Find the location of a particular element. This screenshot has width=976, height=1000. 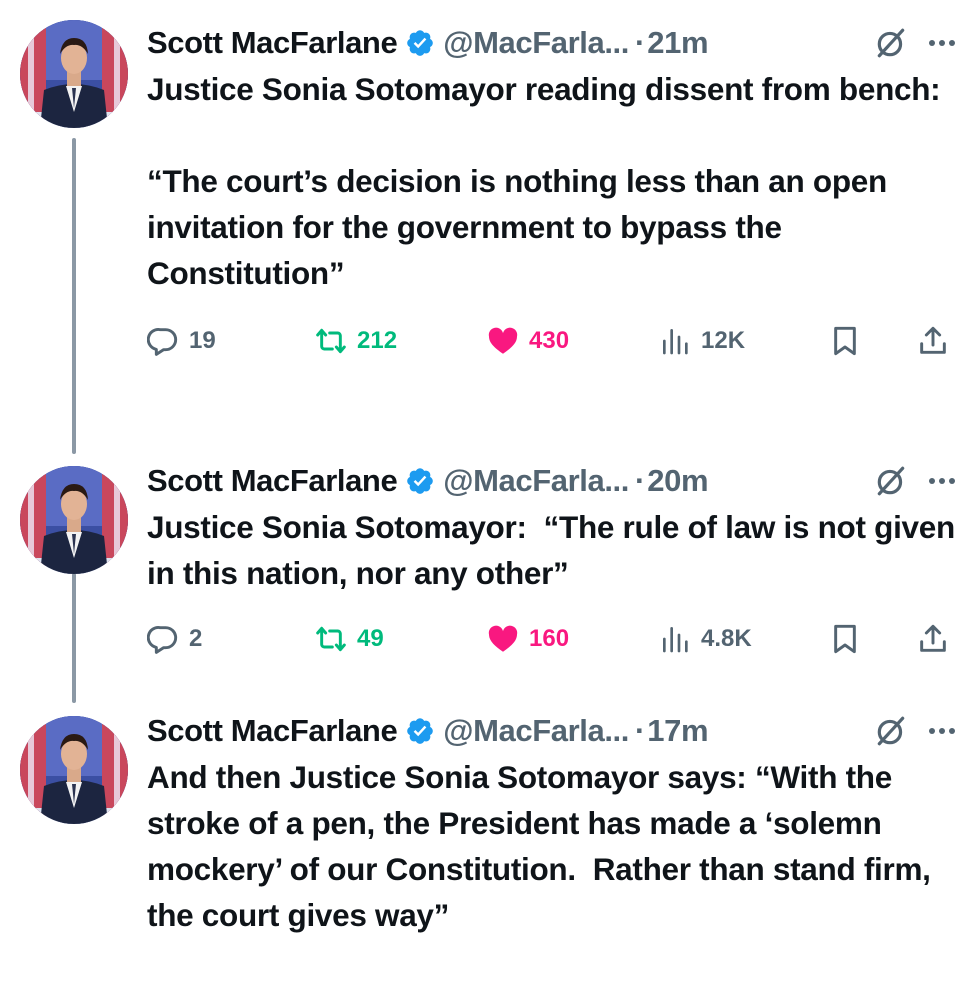

reply-button: 2 is located at coordinates (174, 639).